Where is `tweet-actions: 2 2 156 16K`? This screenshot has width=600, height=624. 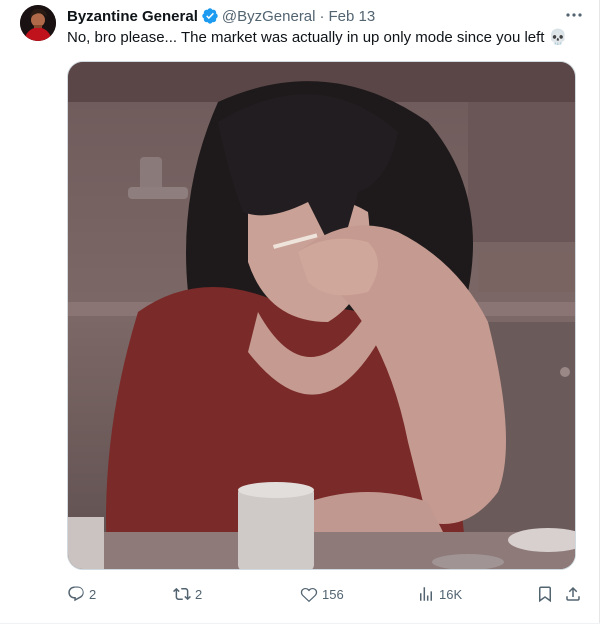
tweet-actions: 2 2 156 16K is located at coordinates (327, 594).